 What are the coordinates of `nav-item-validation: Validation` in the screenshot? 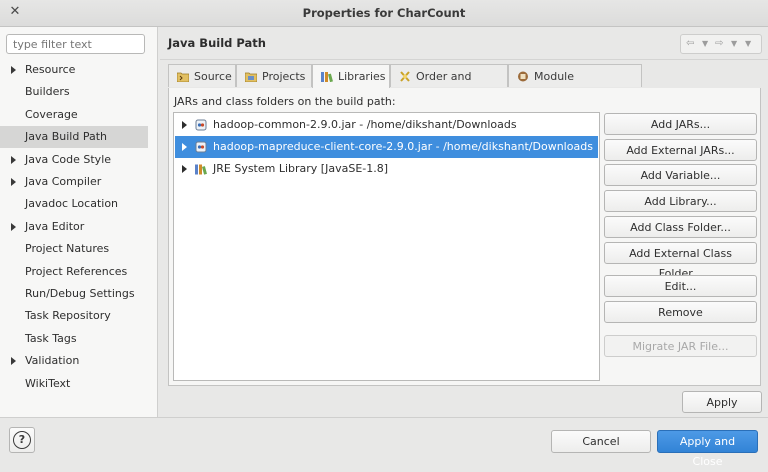 It's located at (74, 361).